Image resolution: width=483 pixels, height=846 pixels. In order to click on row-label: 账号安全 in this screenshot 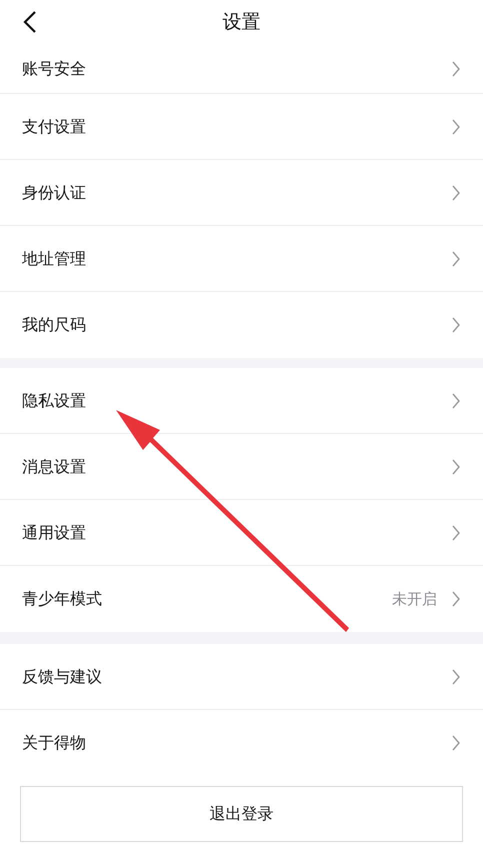, I will do `click(54, 69)`.